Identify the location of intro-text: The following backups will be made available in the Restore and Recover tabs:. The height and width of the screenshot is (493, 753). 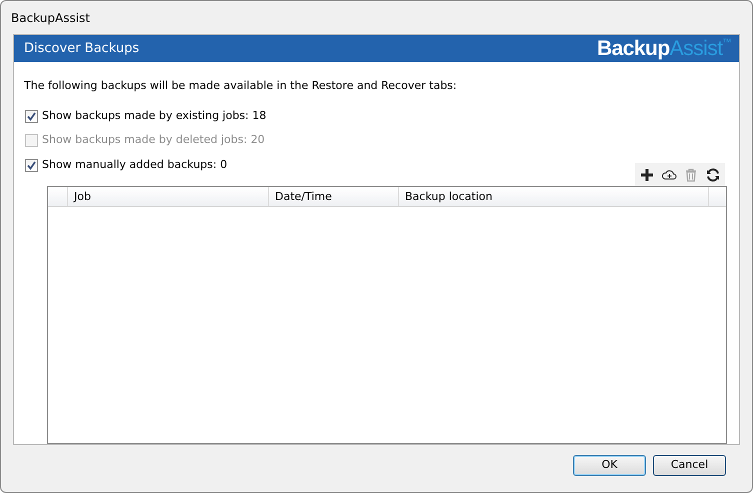
(240, 85).